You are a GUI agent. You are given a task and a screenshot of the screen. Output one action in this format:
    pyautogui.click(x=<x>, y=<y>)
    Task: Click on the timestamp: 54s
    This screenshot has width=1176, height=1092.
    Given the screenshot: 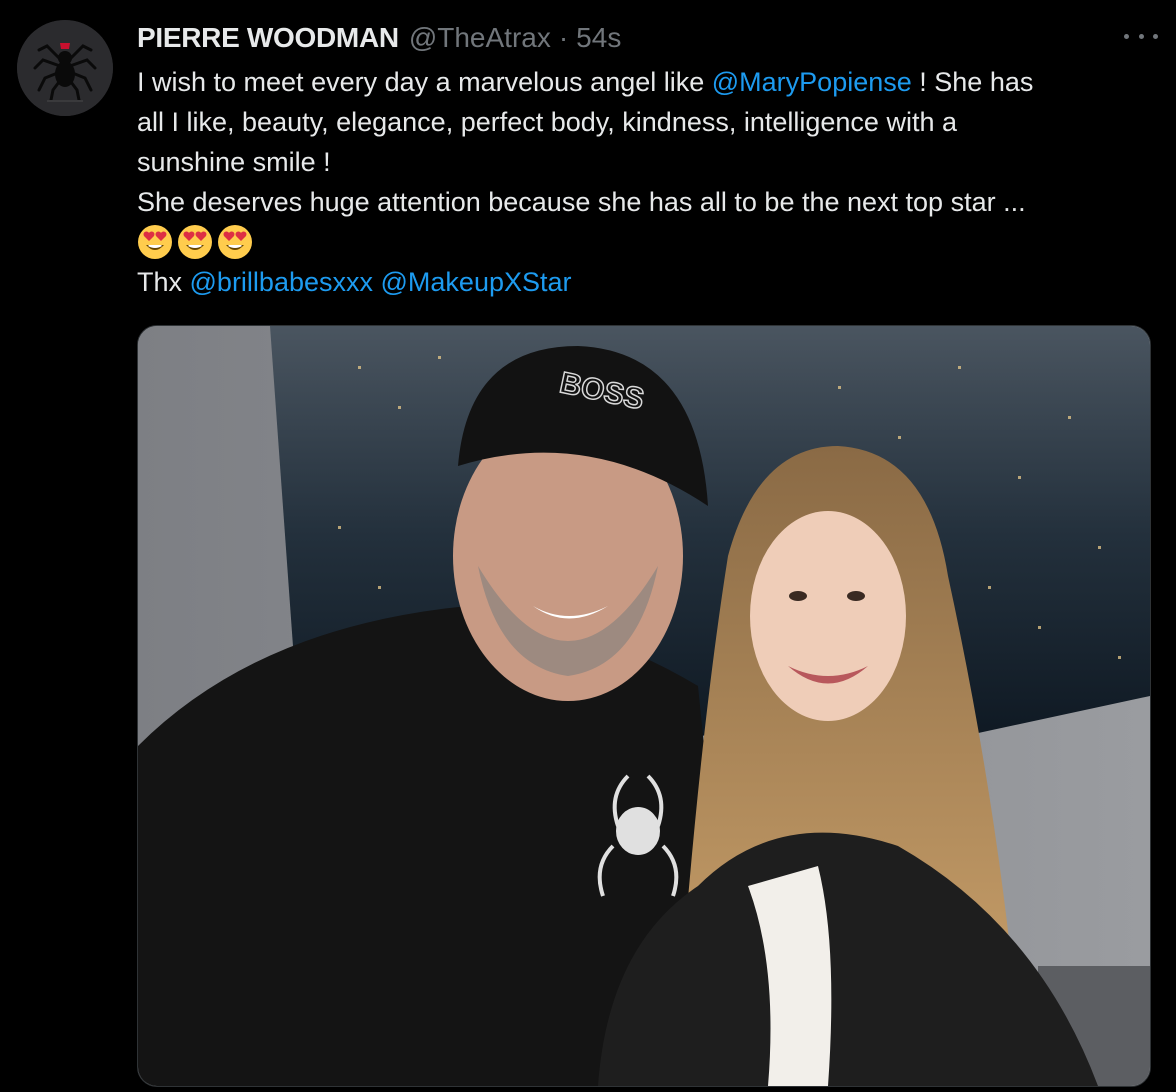 What is the action you would take?
    pyautogui.click(x=598, y=38)
    